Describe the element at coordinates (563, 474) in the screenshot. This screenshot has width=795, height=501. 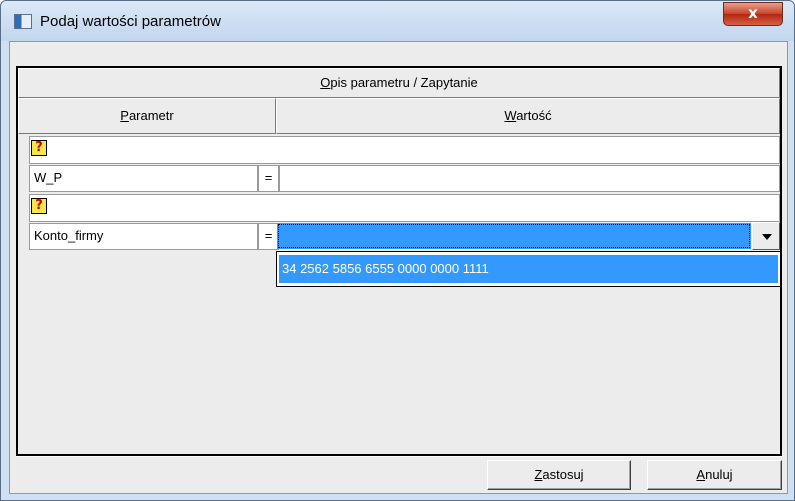
I see `apply-label: astosuj` at that location.